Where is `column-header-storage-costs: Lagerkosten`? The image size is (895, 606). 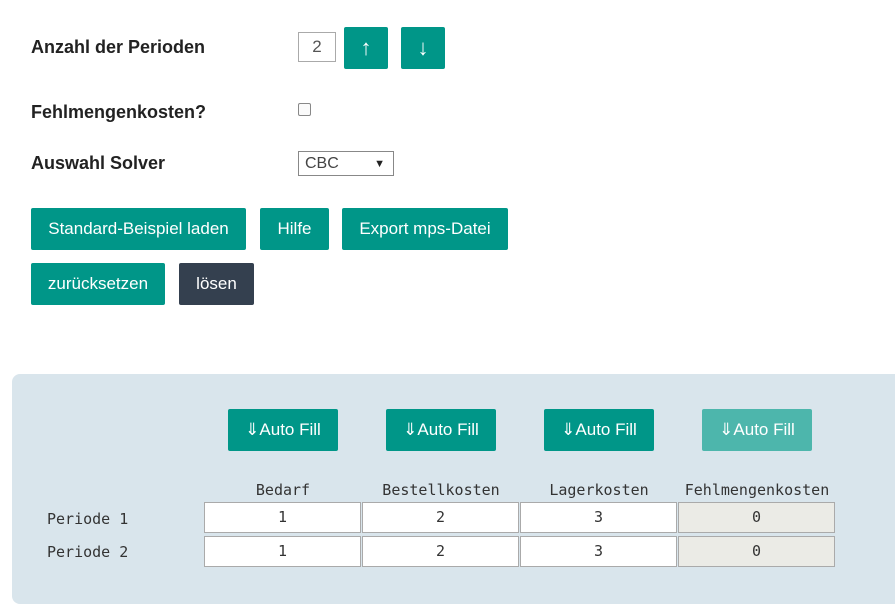 column-header-storage-costs: Lagerkosten is located at coordinates (599, 490).